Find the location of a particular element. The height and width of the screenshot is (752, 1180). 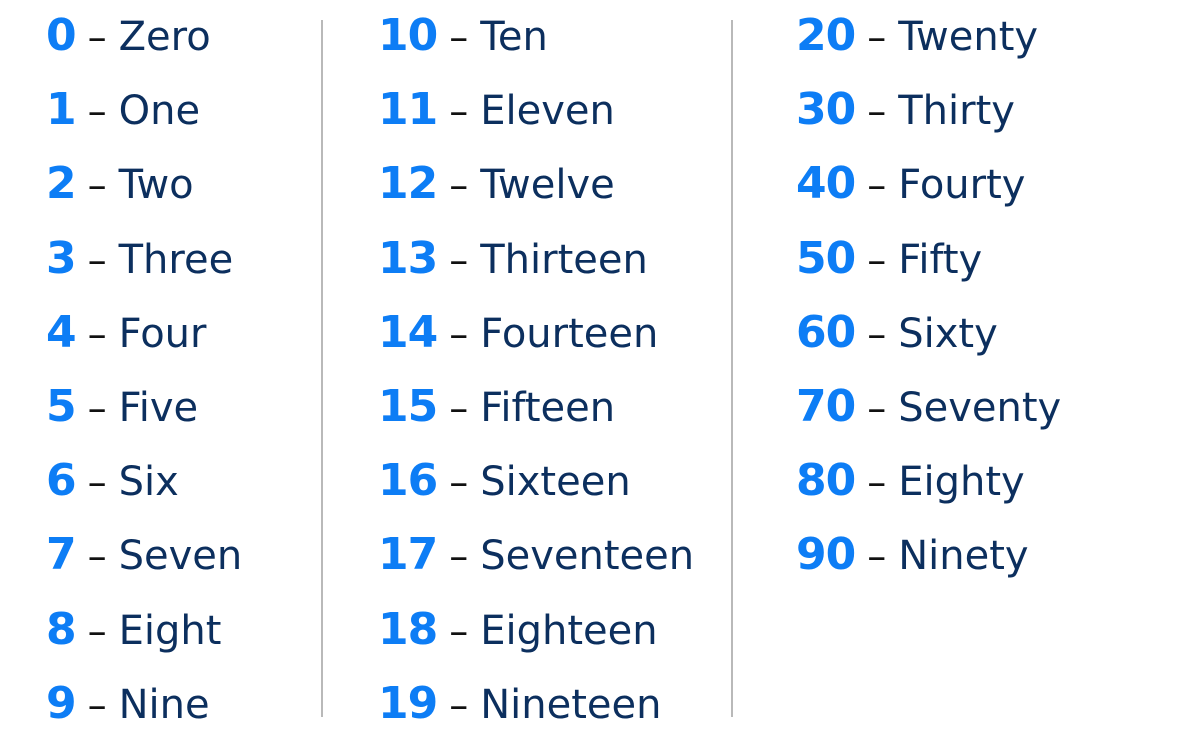

number-entry: 30– Thirty is located at coordinates (905, 121).